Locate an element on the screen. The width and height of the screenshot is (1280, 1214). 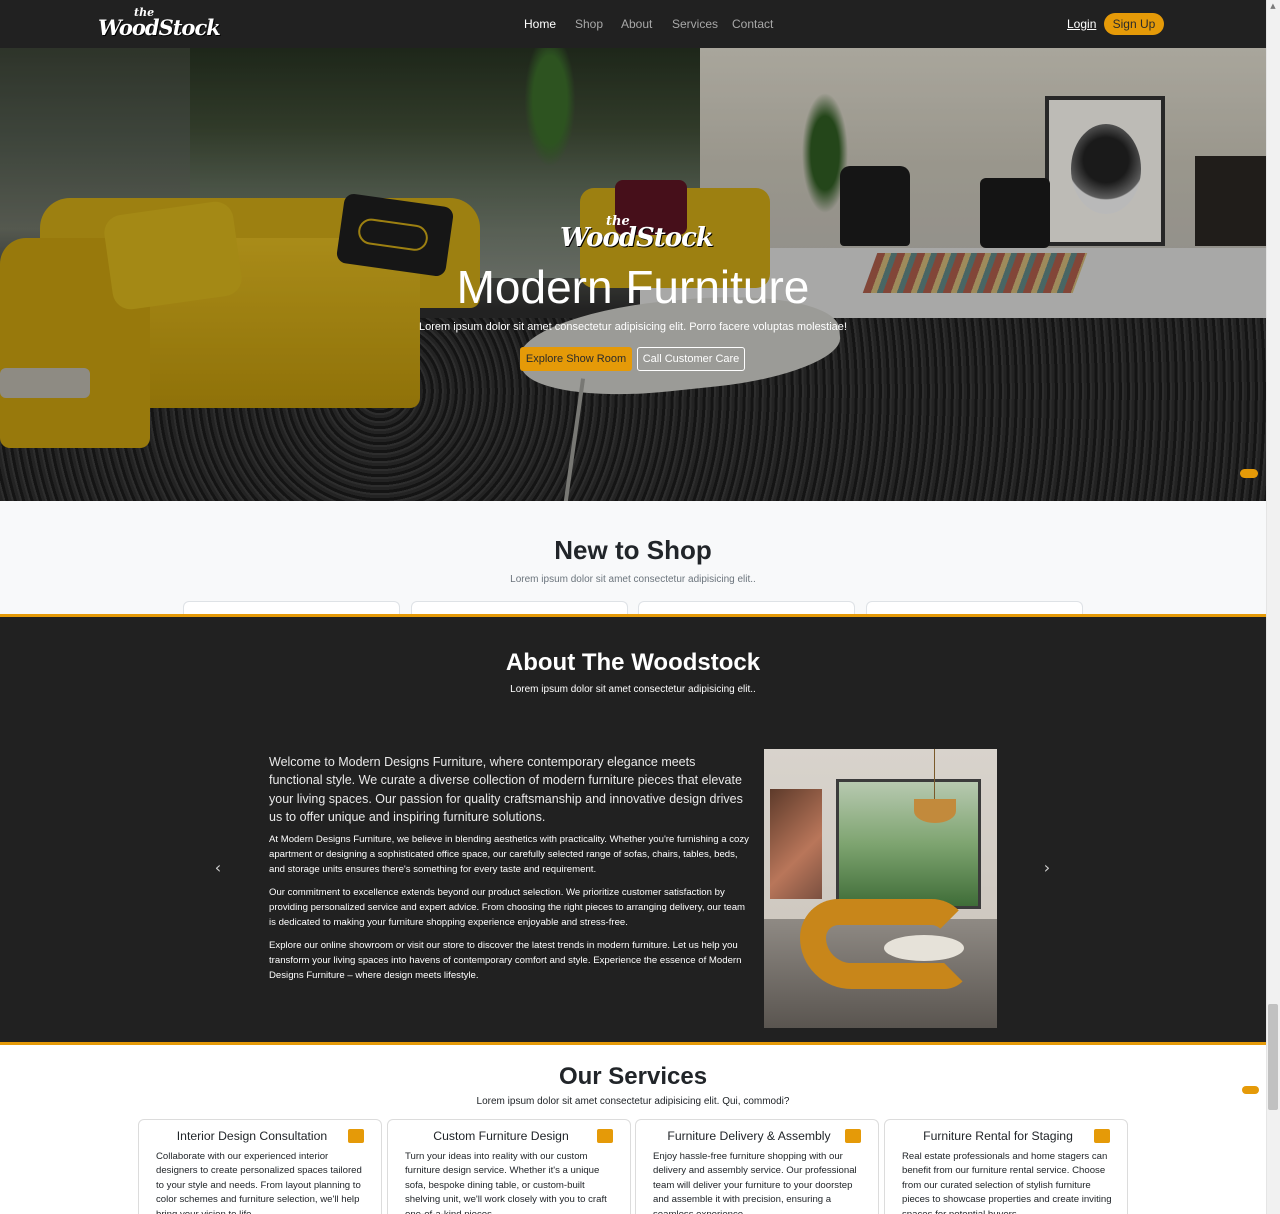
explore-showroom-button: Explore Show Room is located at coordinates (576, 359).